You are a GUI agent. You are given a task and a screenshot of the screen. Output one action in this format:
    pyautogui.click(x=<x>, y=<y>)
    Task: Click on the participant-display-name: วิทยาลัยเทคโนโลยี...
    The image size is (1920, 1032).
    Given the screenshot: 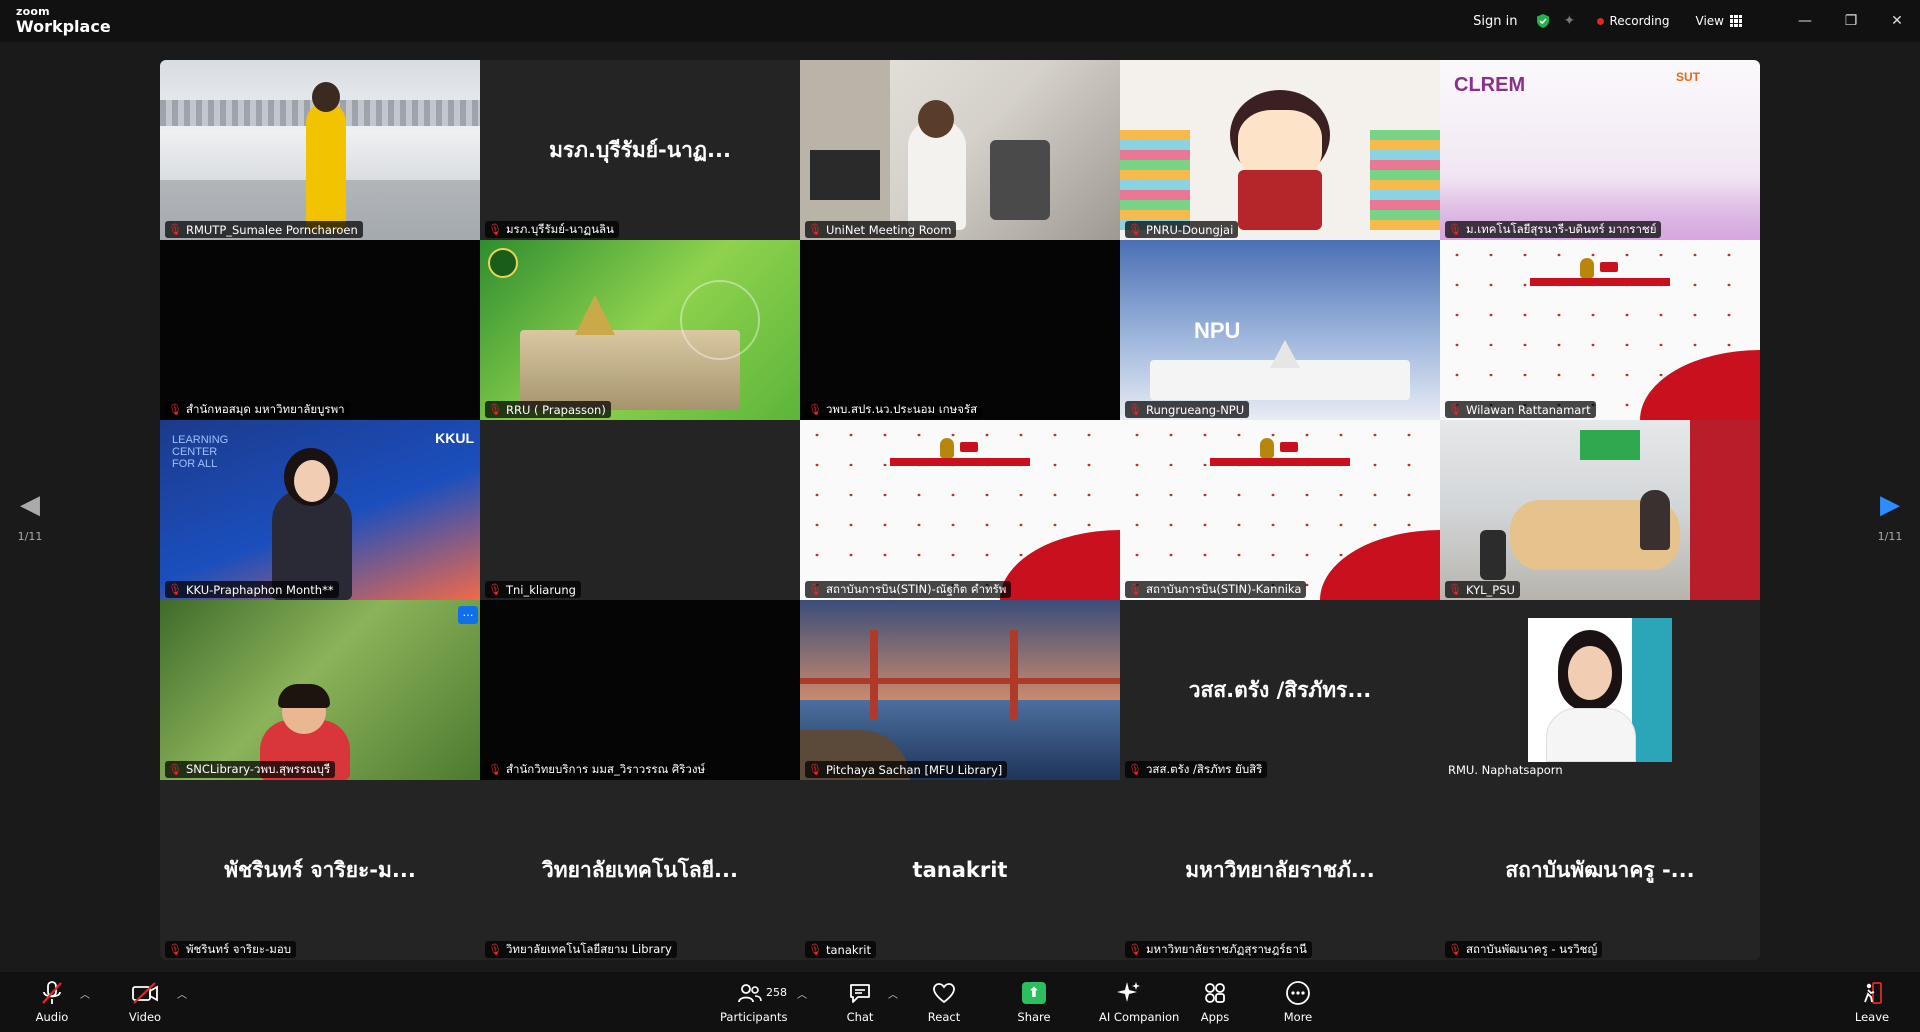 What is the action you would take?
    pyautogui.click(x=640, y=869)
    